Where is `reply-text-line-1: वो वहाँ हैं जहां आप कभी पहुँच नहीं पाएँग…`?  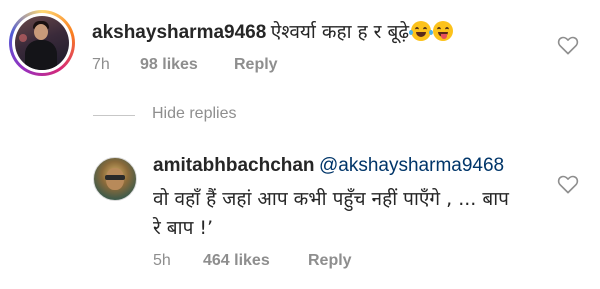 reply-text-line-1: वो वहाँ हैं जहां आप कभी पहुँच नहीं पाएँग… is located at coordinates (331, 199).